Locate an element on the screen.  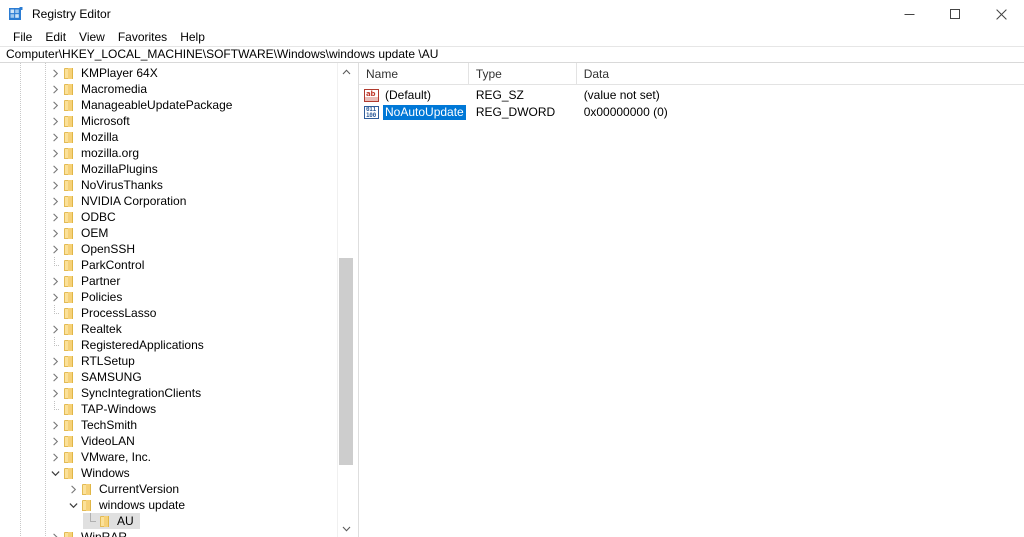
tree-node-registeredapplications: RegisteredApplications is located at coordinates (168, 345).